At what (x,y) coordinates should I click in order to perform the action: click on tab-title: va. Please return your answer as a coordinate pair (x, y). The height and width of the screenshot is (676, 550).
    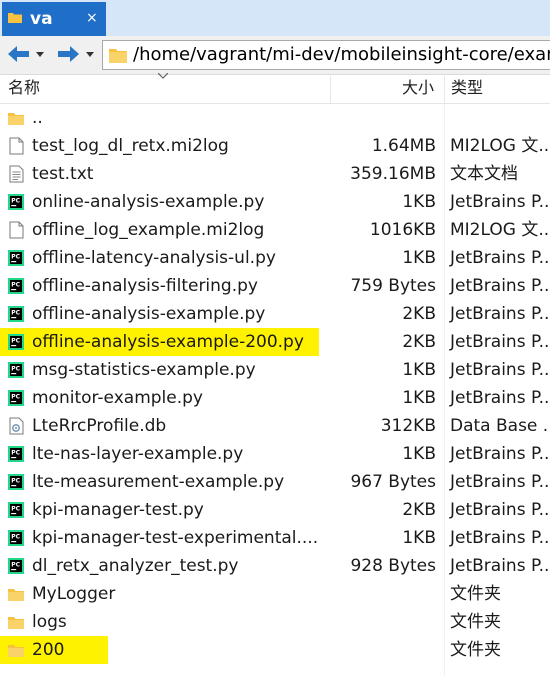
    Looking at the image, I should click on (41, 19).